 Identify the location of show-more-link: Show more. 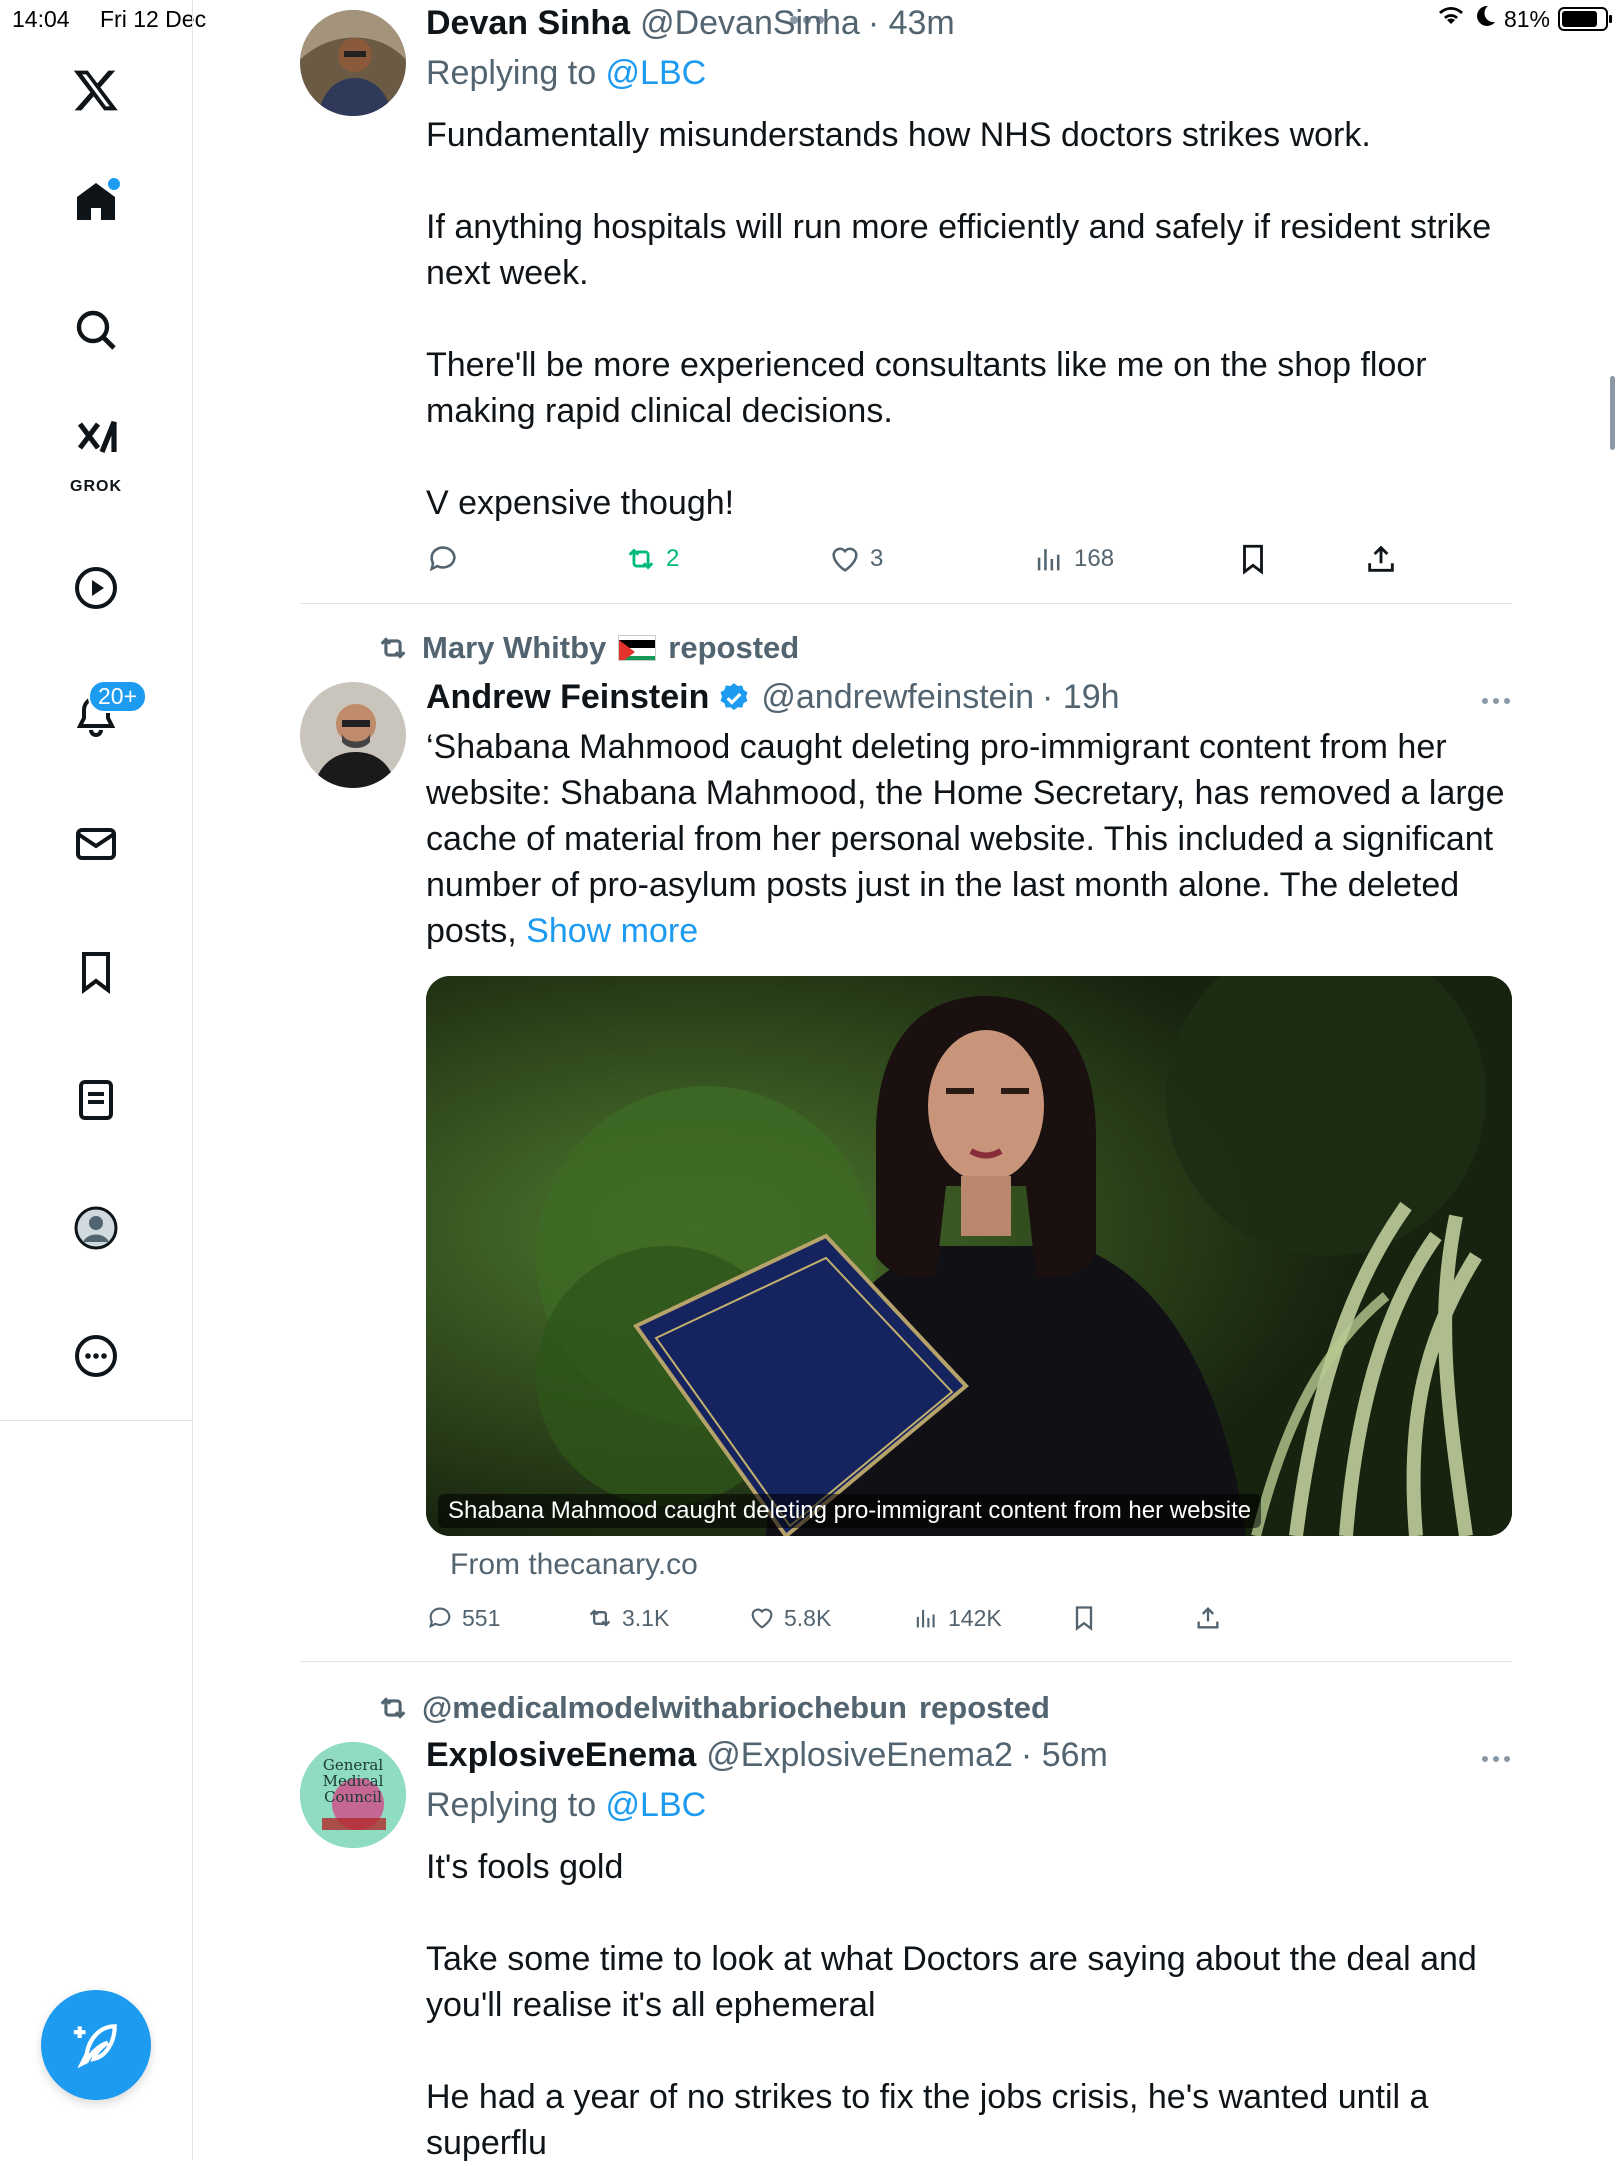
(612, 931).